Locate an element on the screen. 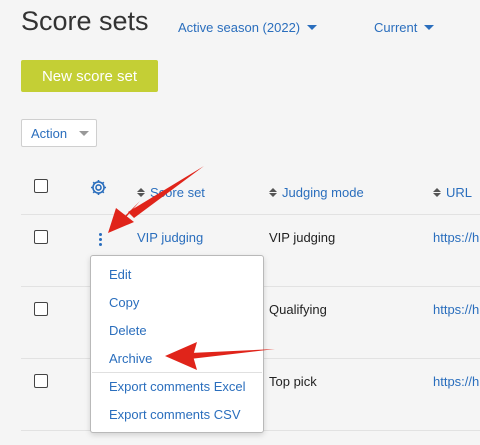 The width and height of the screenshot is (480, 445). action-dropdown: Action is located at coordinates (59, 133).